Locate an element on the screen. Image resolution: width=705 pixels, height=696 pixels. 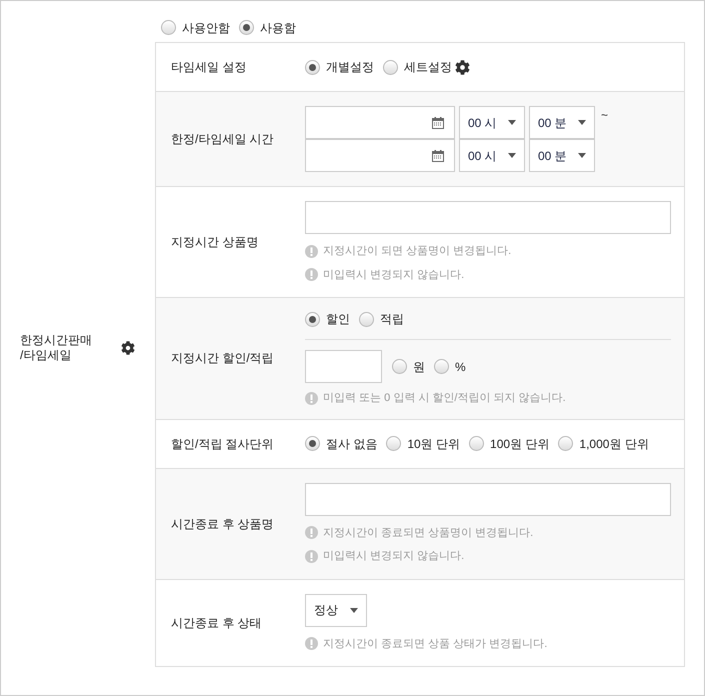
radio-label: 1,000원 단위 is located at coordinates (614, 444).